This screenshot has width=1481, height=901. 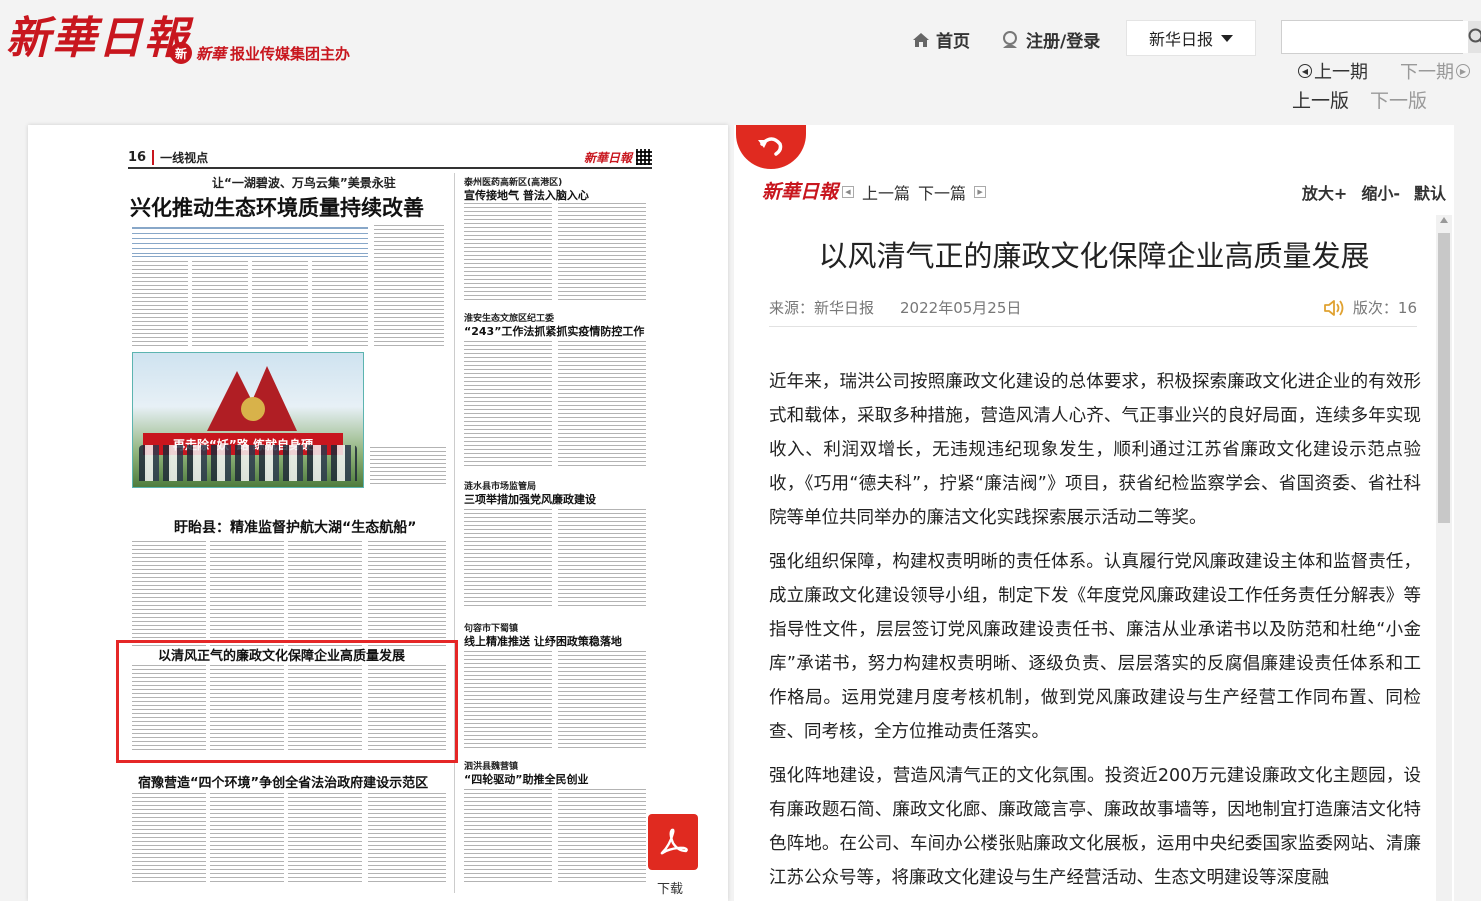 What do you see at coordinates (1324, 192) in the screenshot?
I see `zoom-in-button: 放大+` at bounding box center [1324, 192].